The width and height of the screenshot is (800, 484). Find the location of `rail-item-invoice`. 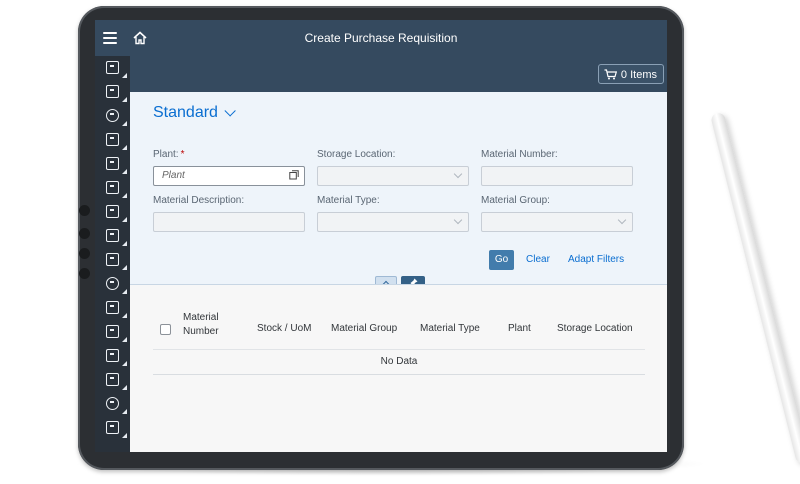

rail-item-invoice is located at coordinates (112, 308).